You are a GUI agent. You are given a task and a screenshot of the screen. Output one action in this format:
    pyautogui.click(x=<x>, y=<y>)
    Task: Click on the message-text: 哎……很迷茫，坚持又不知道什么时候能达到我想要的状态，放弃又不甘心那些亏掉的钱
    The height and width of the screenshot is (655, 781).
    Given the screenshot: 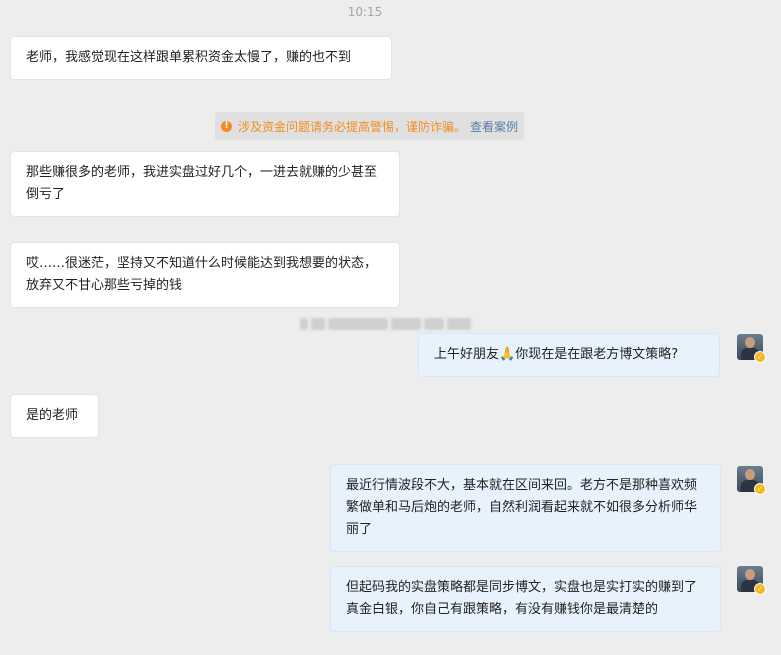 What is the action you would take?
    pyautogui.click(x=202, y=274)
    